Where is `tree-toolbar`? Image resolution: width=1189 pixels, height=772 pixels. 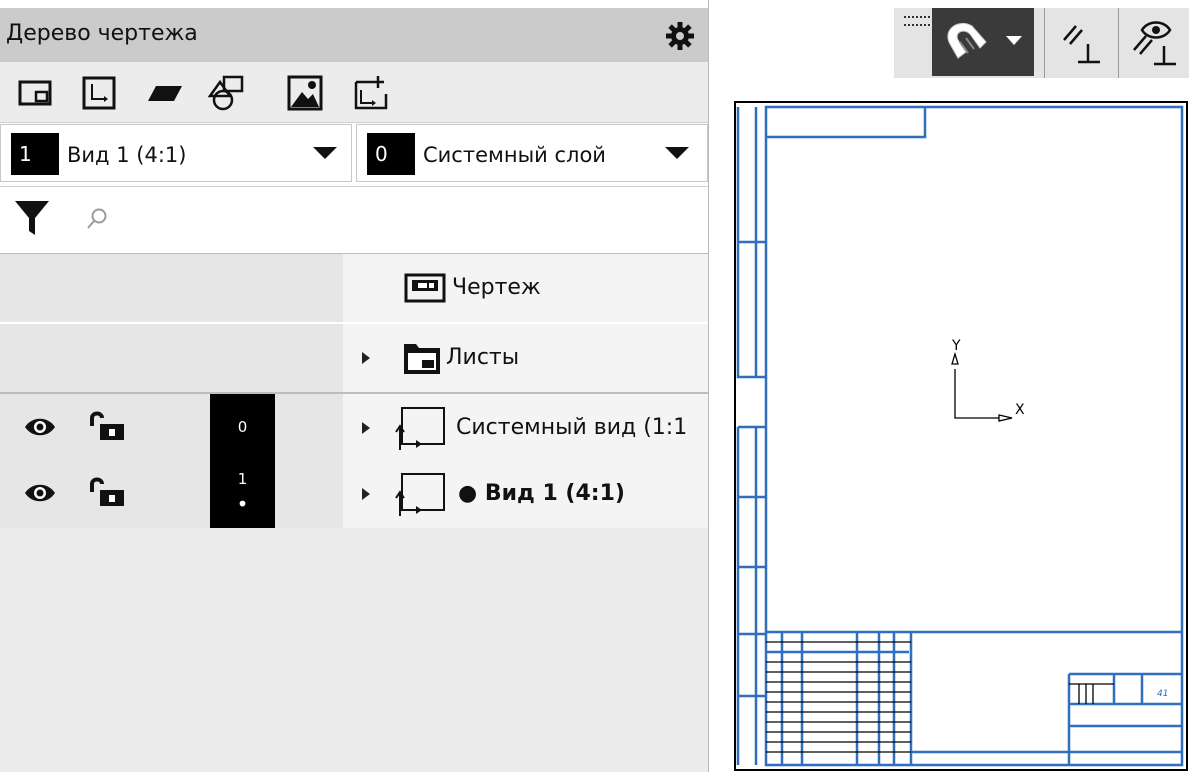 tree-toolbar is located at coordinates (354, 92).